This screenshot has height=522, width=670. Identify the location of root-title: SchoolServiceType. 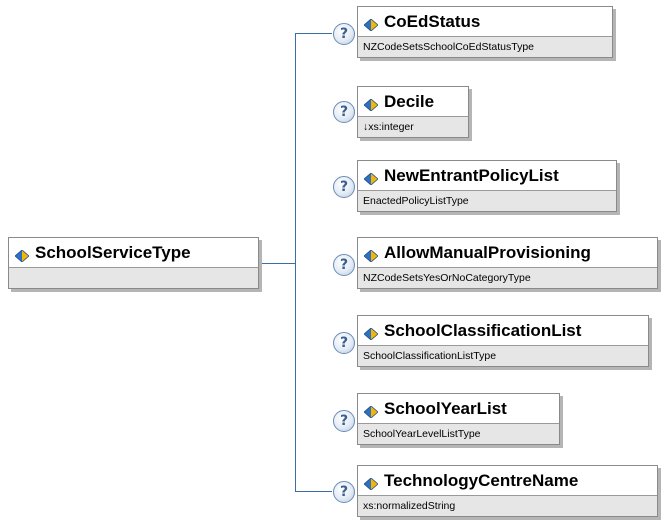
(133, 252).